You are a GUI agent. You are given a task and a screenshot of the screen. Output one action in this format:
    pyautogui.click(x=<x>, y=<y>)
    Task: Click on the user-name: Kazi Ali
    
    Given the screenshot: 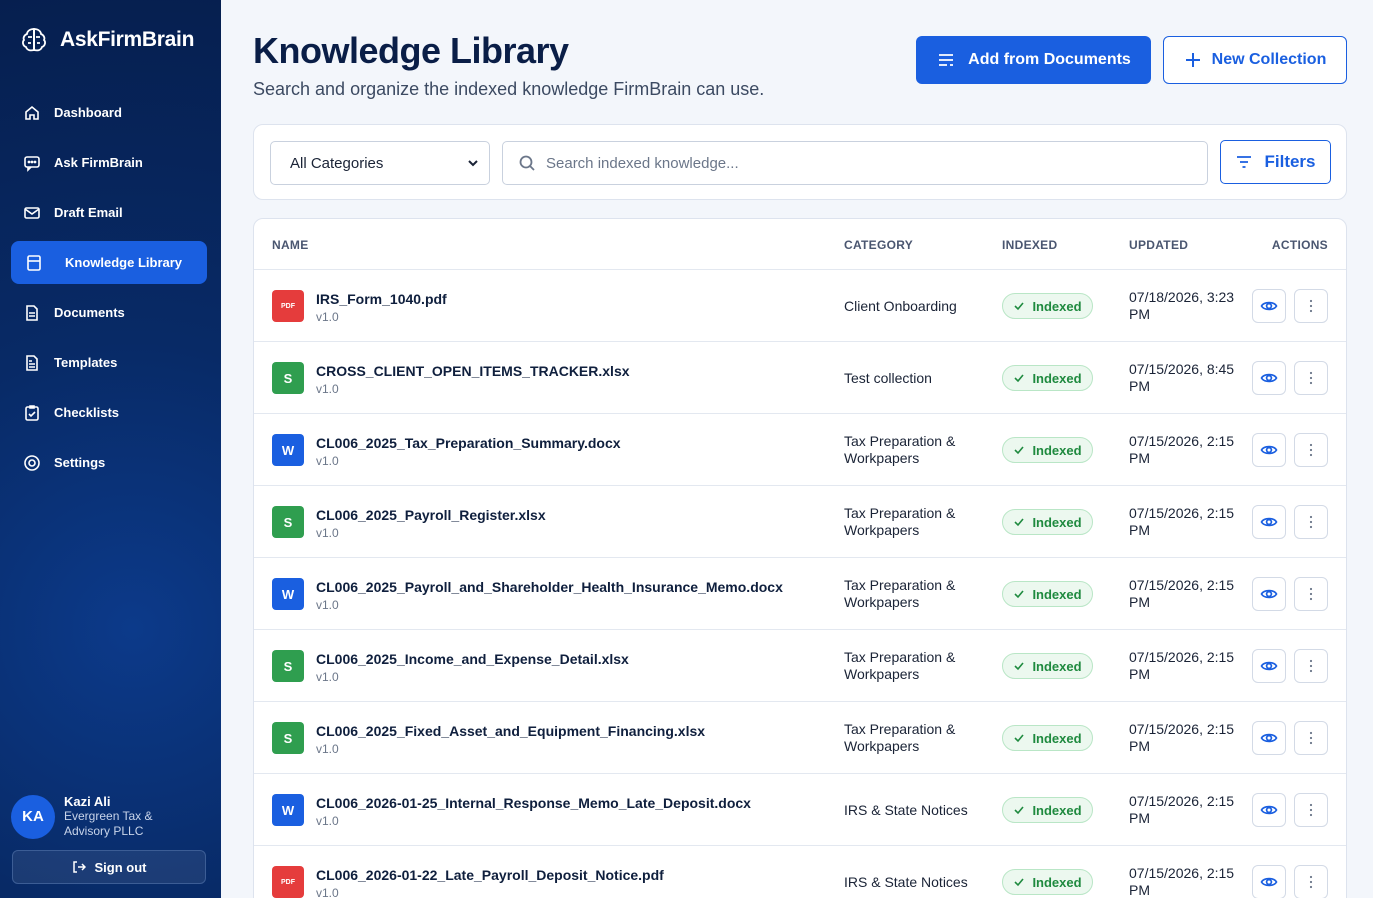 What is the action you would take?
    pyautogui.click(x=87, y=801)
    